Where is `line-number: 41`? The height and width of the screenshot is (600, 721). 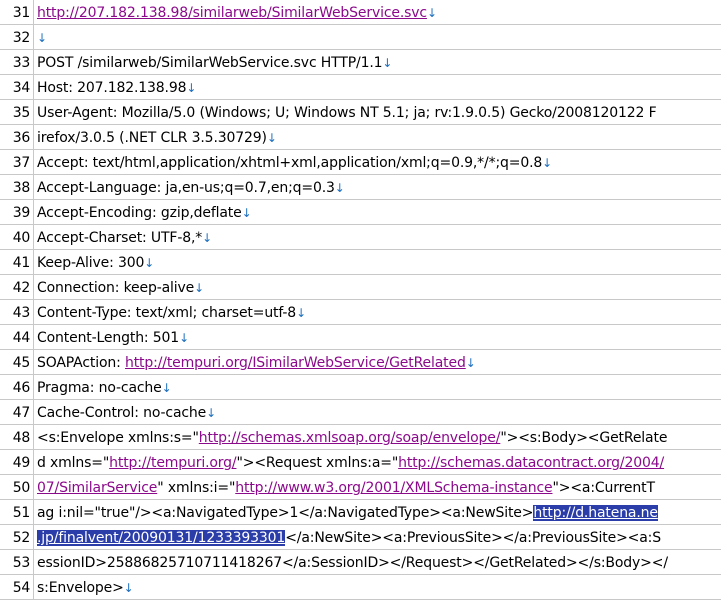
line-number: 41 is located at coordinates (21, 263).